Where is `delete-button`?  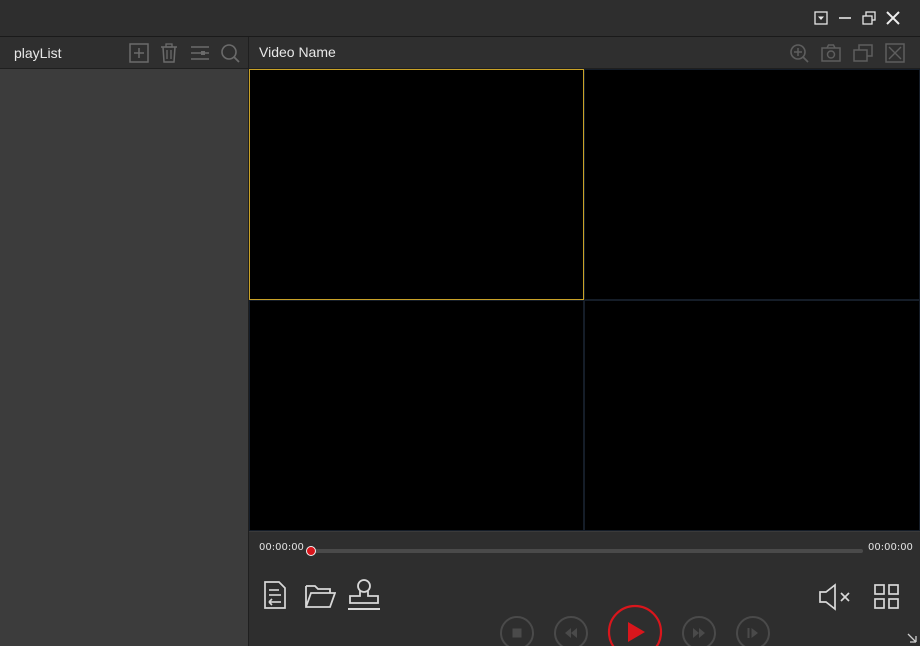
delete-button is located at coordinates (169, 53).